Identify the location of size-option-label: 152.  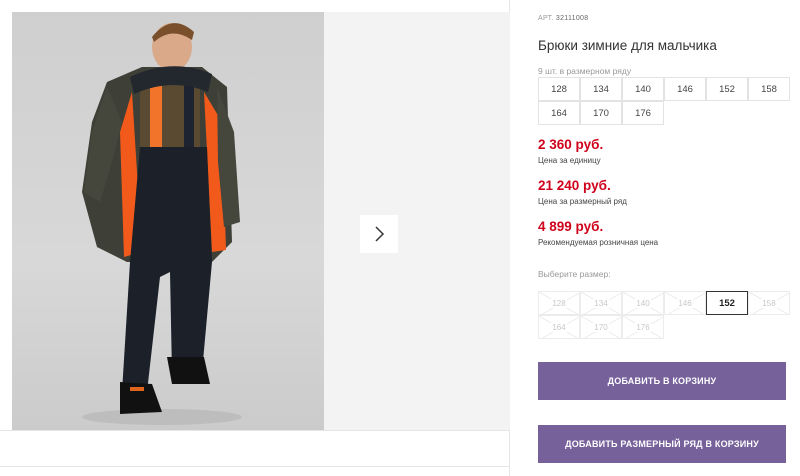
(727, 303).